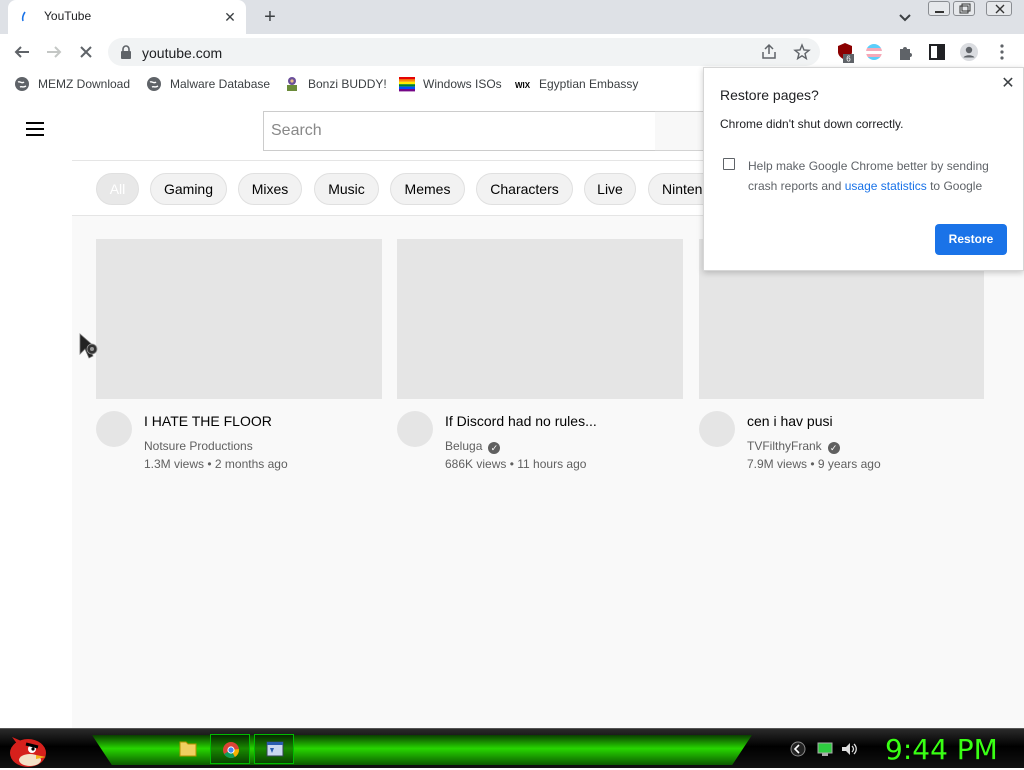  What do you see at coordinates (848, 59) in the screenshot?
I see `extension-badge: 6` at bounding box center [848, 59].